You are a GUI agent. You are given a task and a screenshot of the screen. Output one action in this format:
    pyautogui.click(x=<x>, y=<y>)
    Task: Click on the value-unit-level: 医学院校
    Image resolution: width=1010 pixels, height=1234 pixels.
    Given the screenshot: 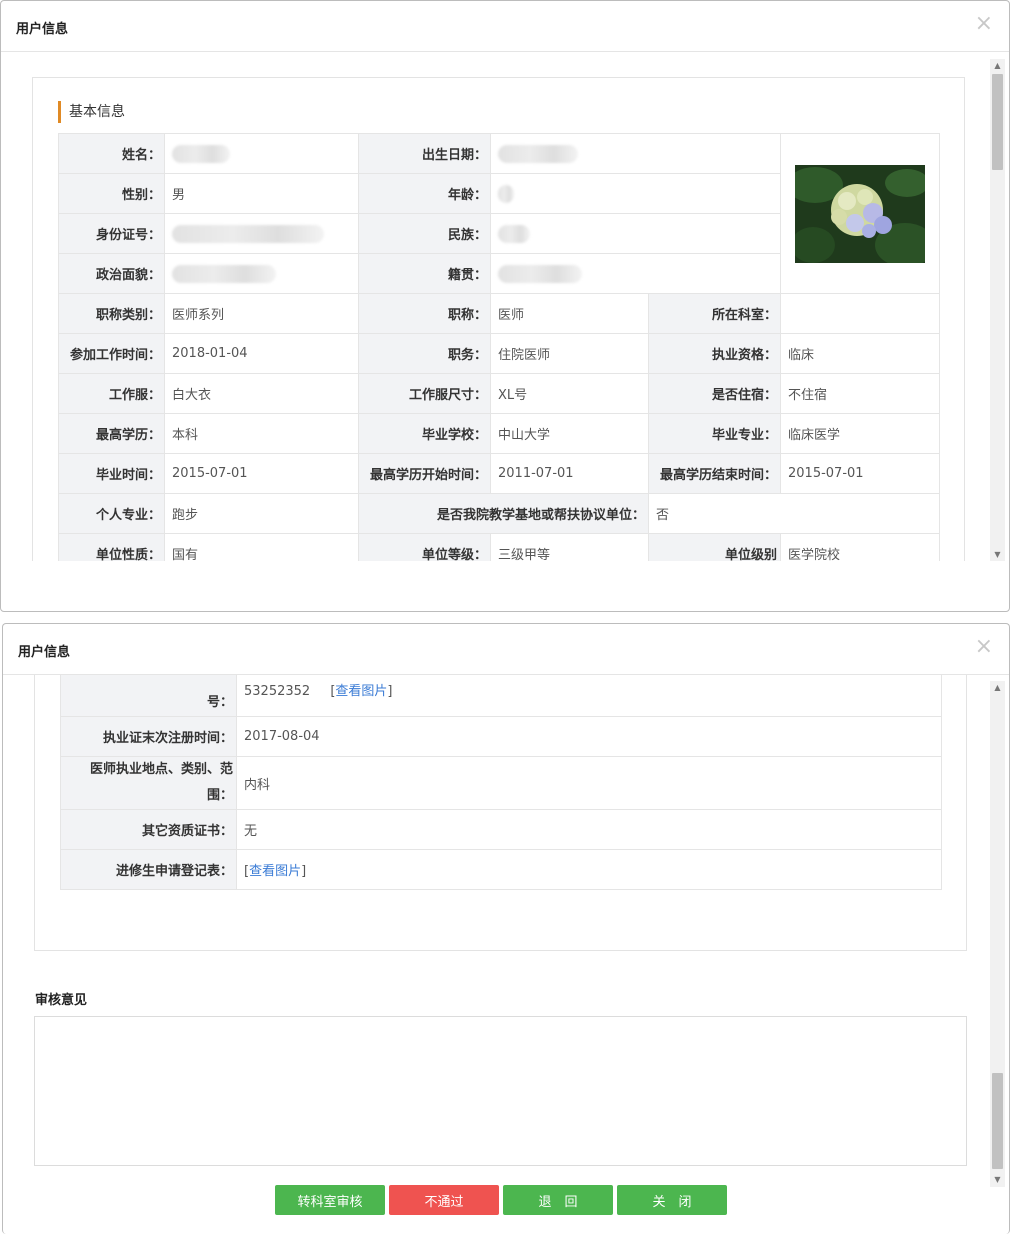 What is the action you would take?
    pyautogui.click(x=860, y=547)
    